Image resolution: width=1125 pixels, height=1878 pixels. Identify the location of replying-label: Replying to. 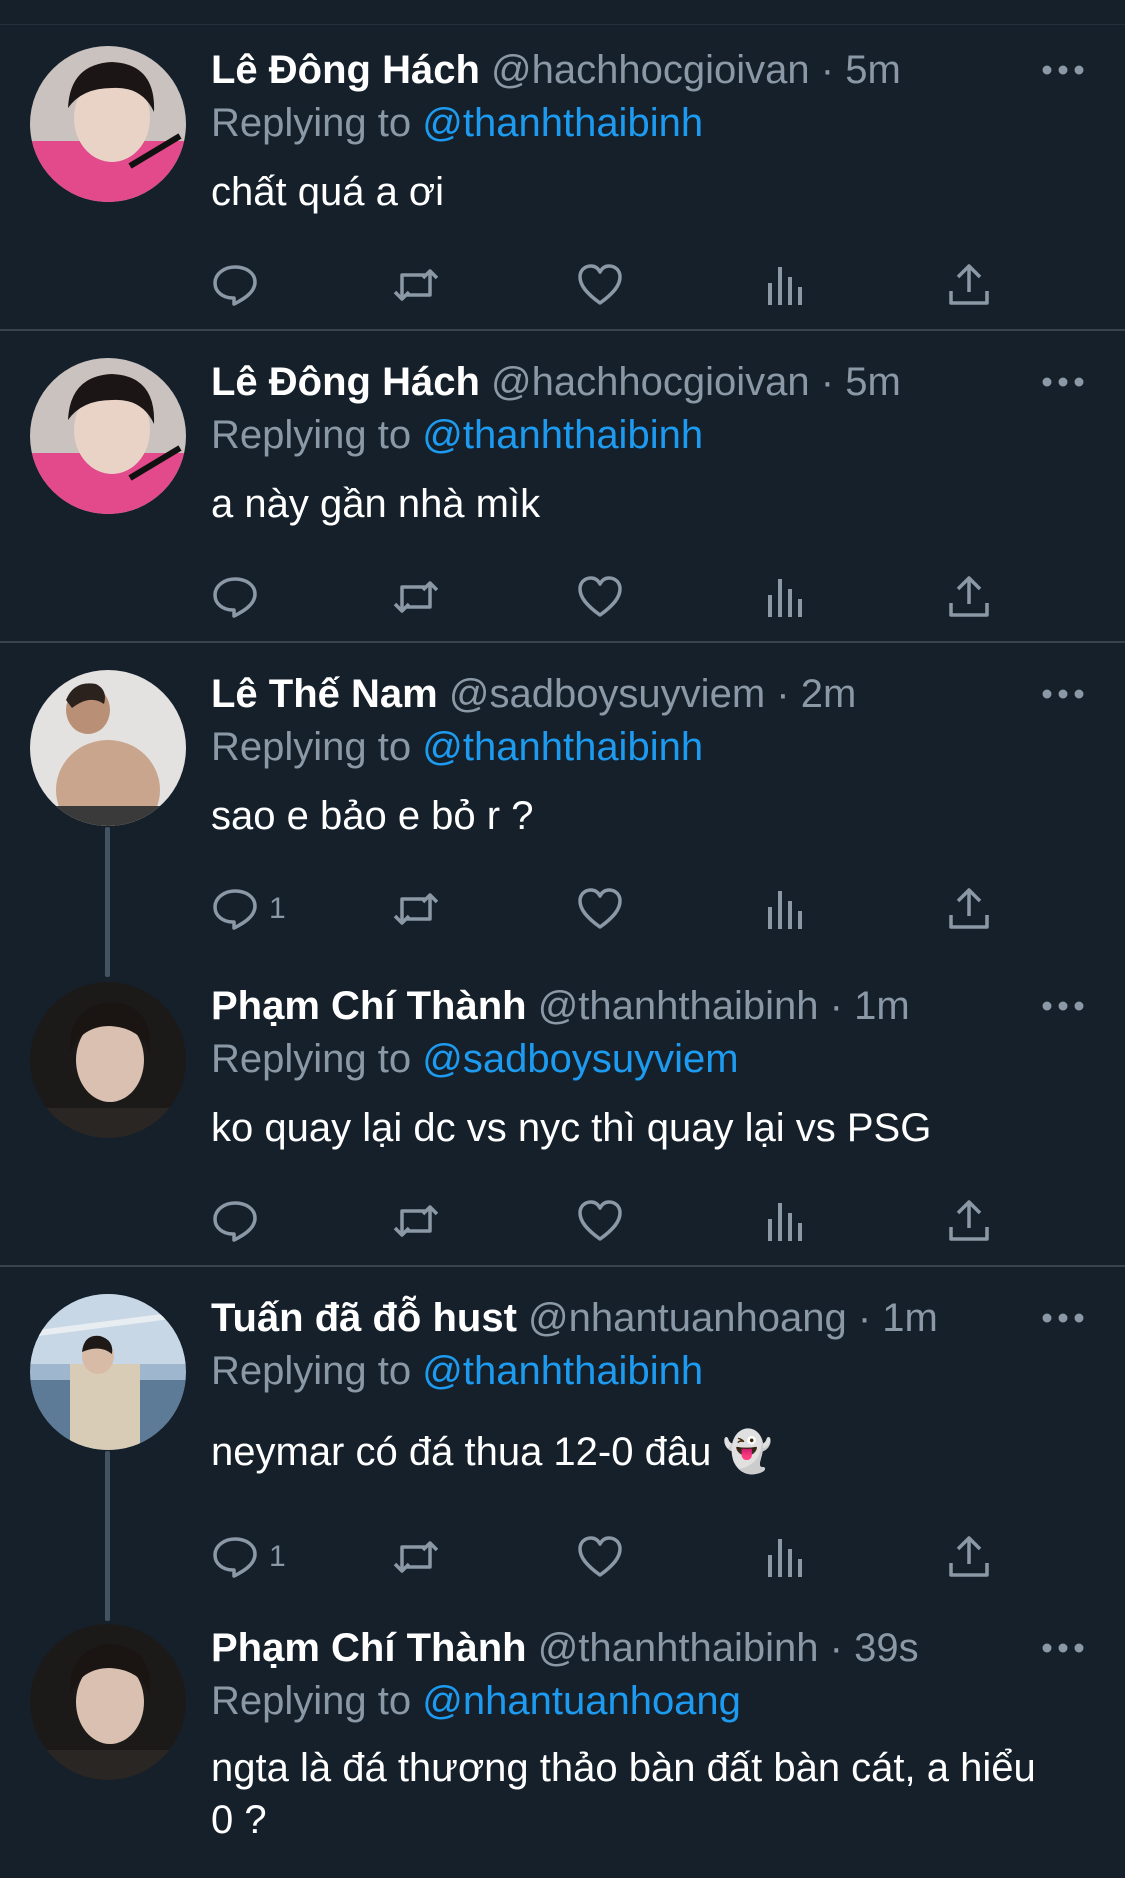
(311, 747).